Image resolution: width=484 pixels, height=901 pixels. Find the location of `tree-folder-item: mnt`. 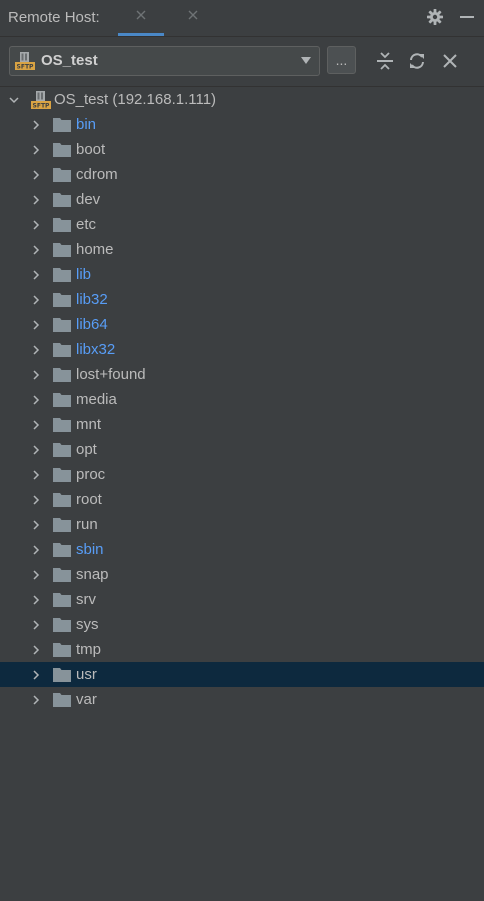

tree-folder-item: mnt is located at coordinates (242, 424).